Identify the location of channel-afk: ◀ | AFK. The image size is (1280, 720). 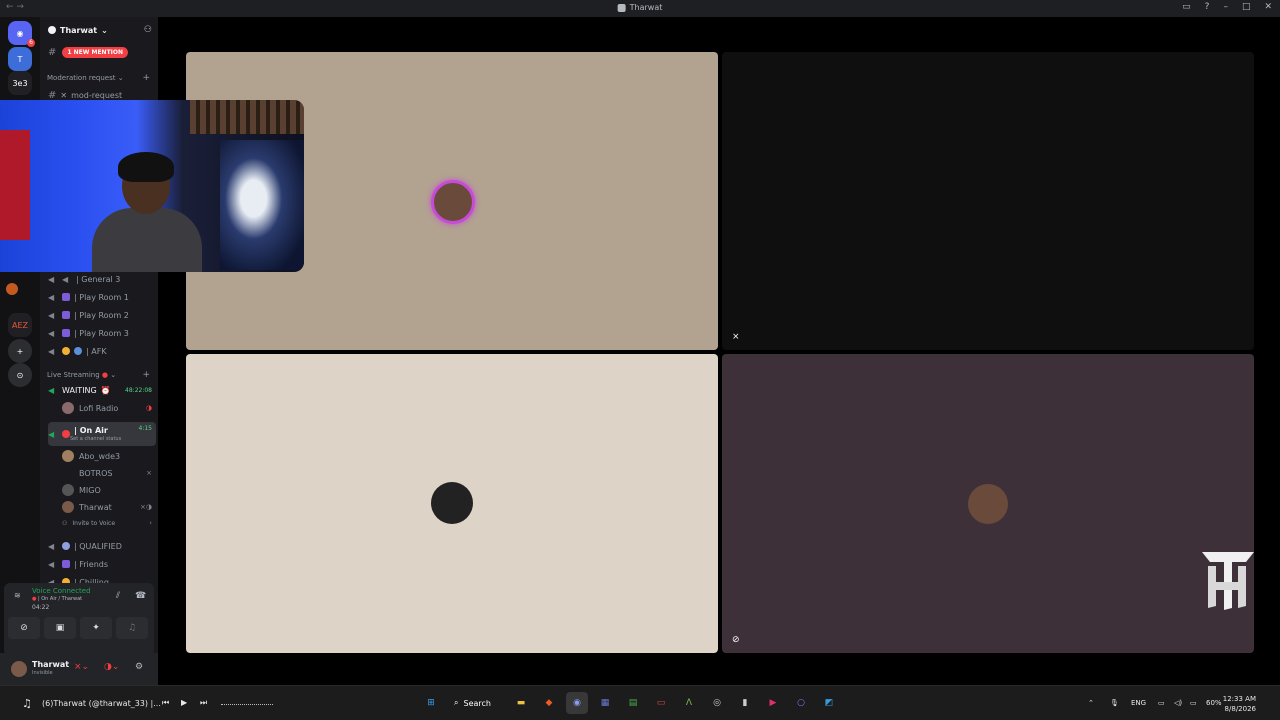
(102, 351).